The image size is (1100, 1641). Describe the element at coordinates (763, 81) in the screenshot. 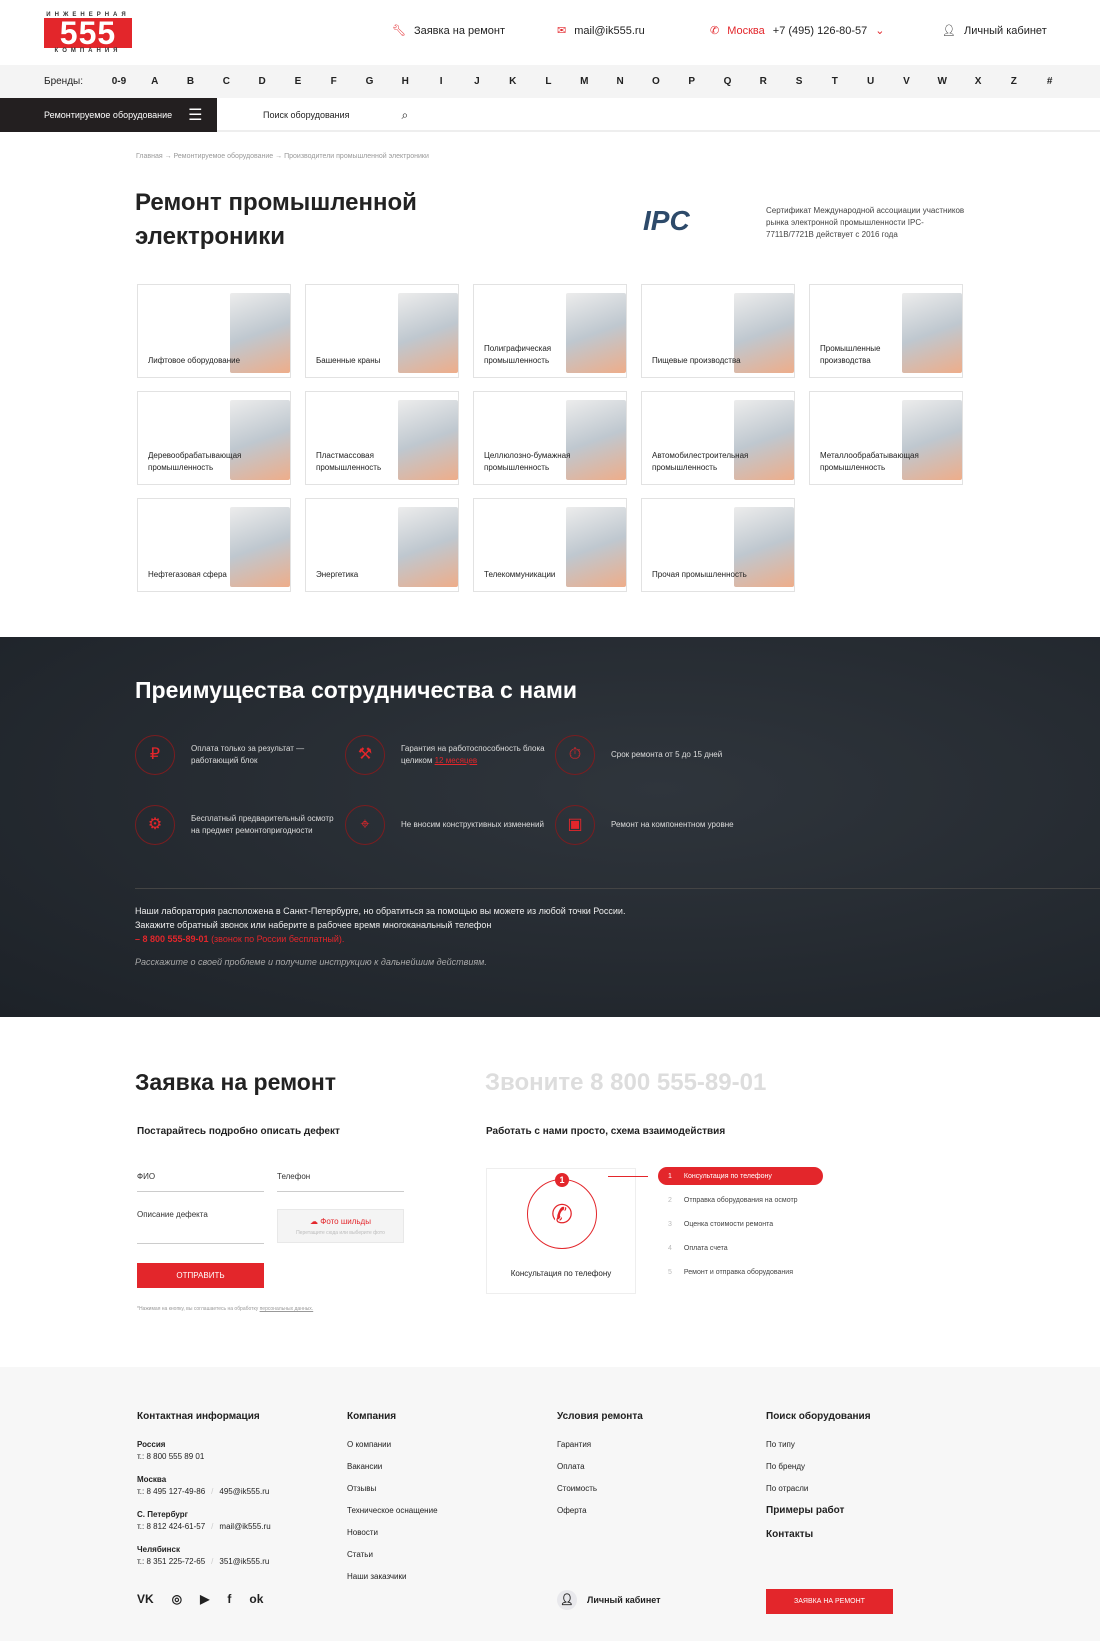

I see `brand-letter: R` at that location.